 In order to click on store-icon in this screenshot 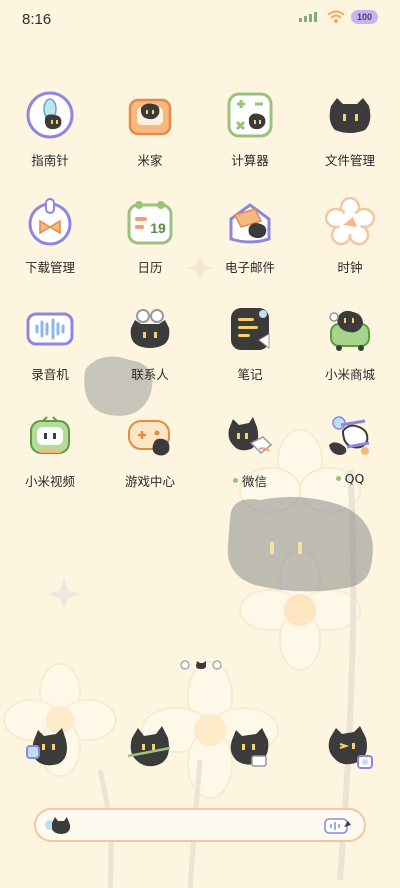, I will do `click(350, 329)`.